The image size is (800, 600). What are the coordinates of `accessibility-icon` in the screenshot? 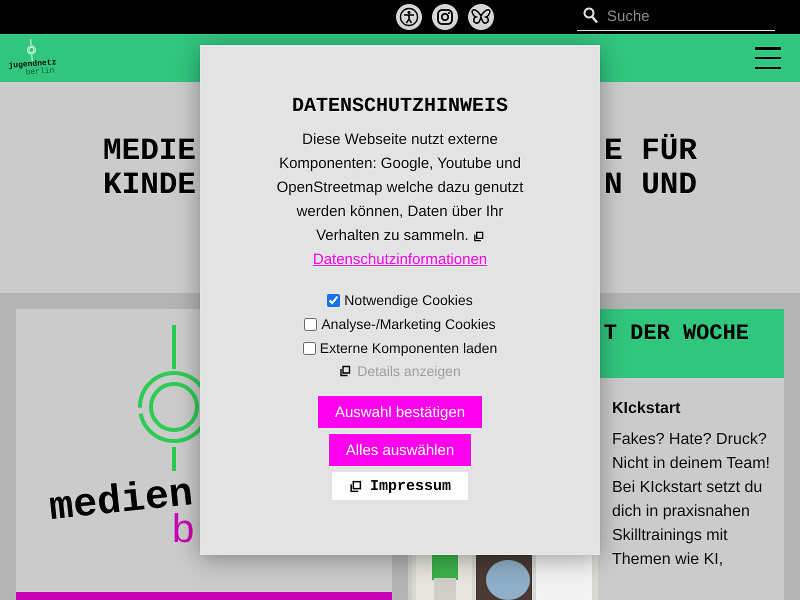 It's located at (409, 17).